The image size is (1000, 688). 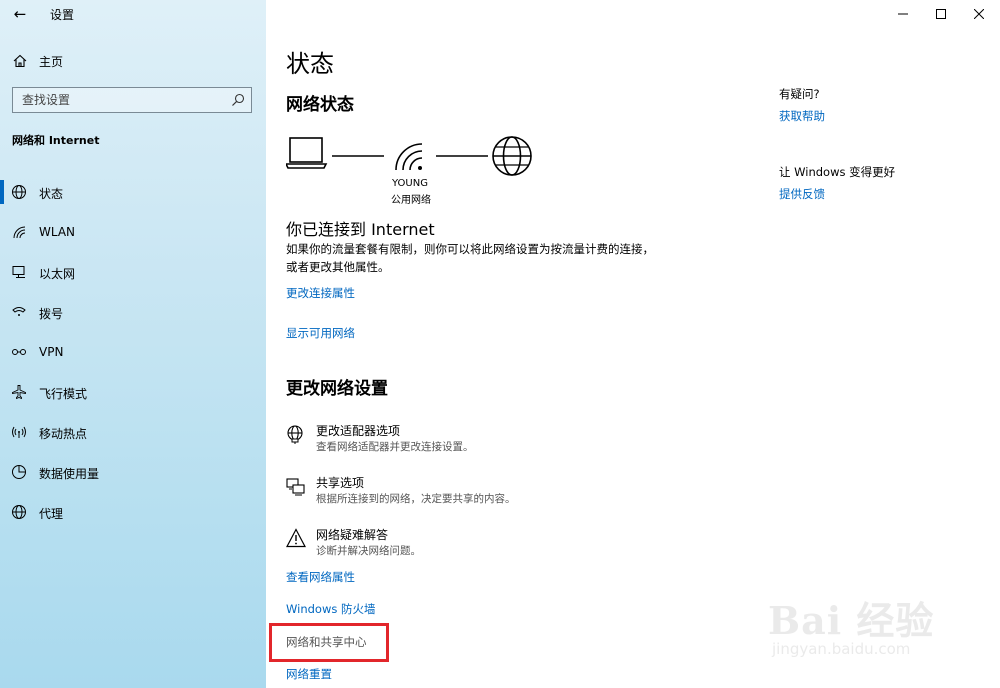 What do you see at coordinates (320, 293) in the screenshot?
I see `change-connection-properties-link: 更改连接属性` at bounding box center [320, 293].